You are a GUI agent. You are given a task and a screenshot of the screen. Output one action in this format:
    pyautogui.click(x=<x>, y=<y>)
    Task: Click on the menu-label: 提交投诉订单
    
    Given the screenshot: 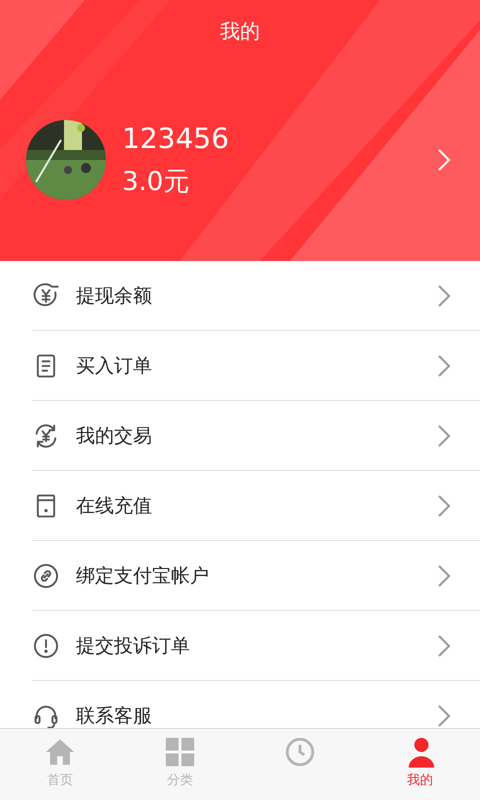 What is the action you would take?
    pyautogui.click(x=133, y=646)
    